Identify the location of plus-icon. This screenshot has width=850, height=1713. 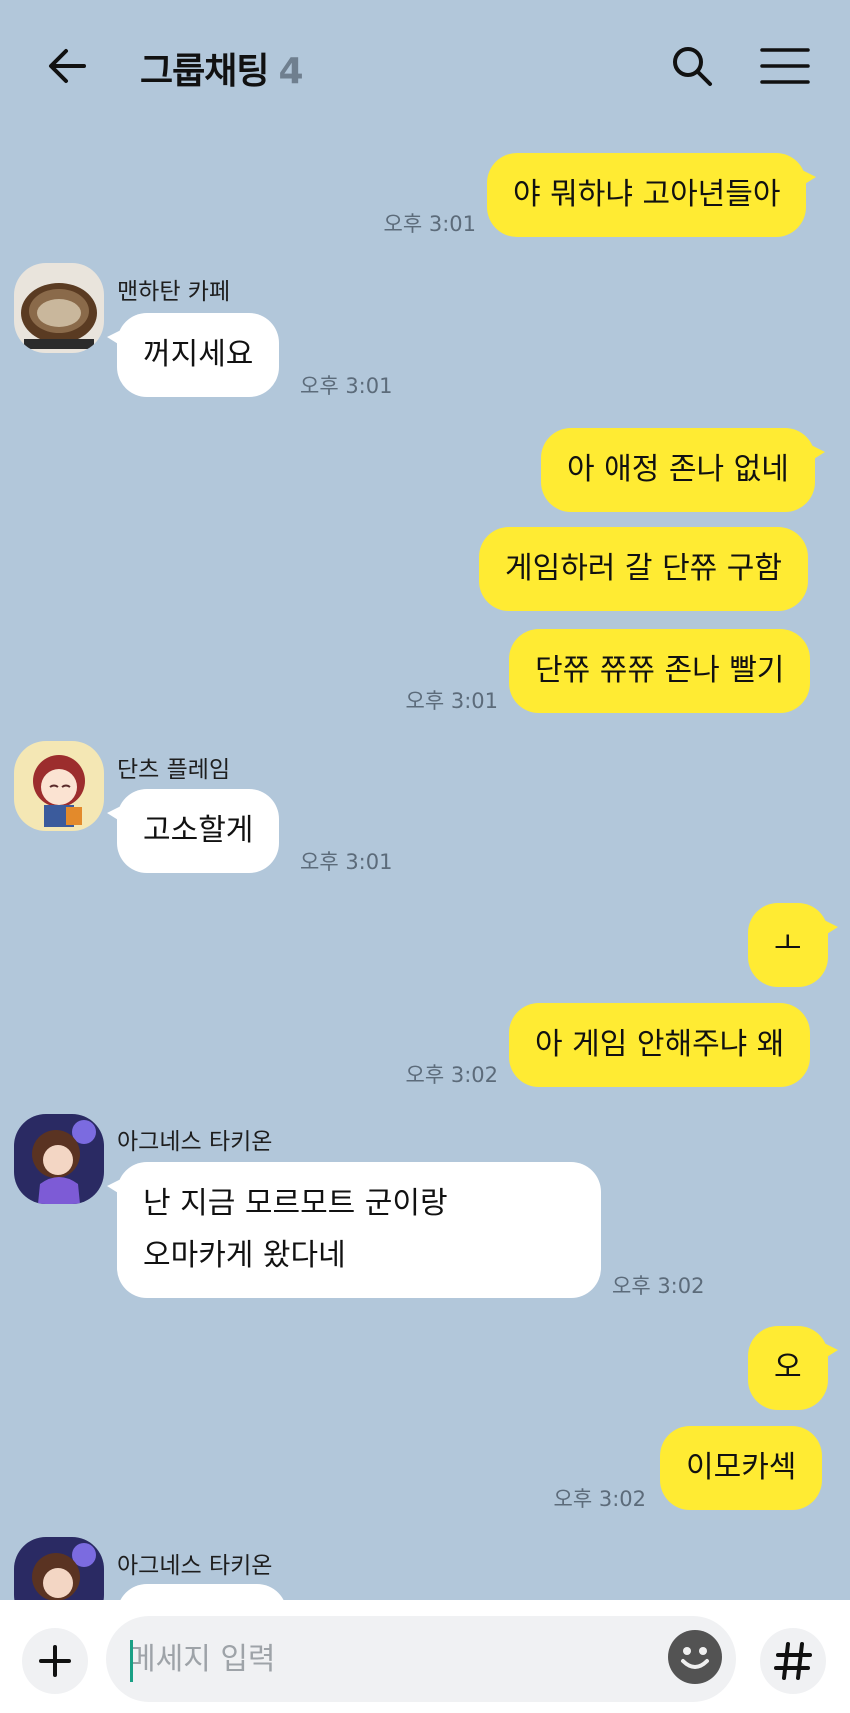
(55, 1661).